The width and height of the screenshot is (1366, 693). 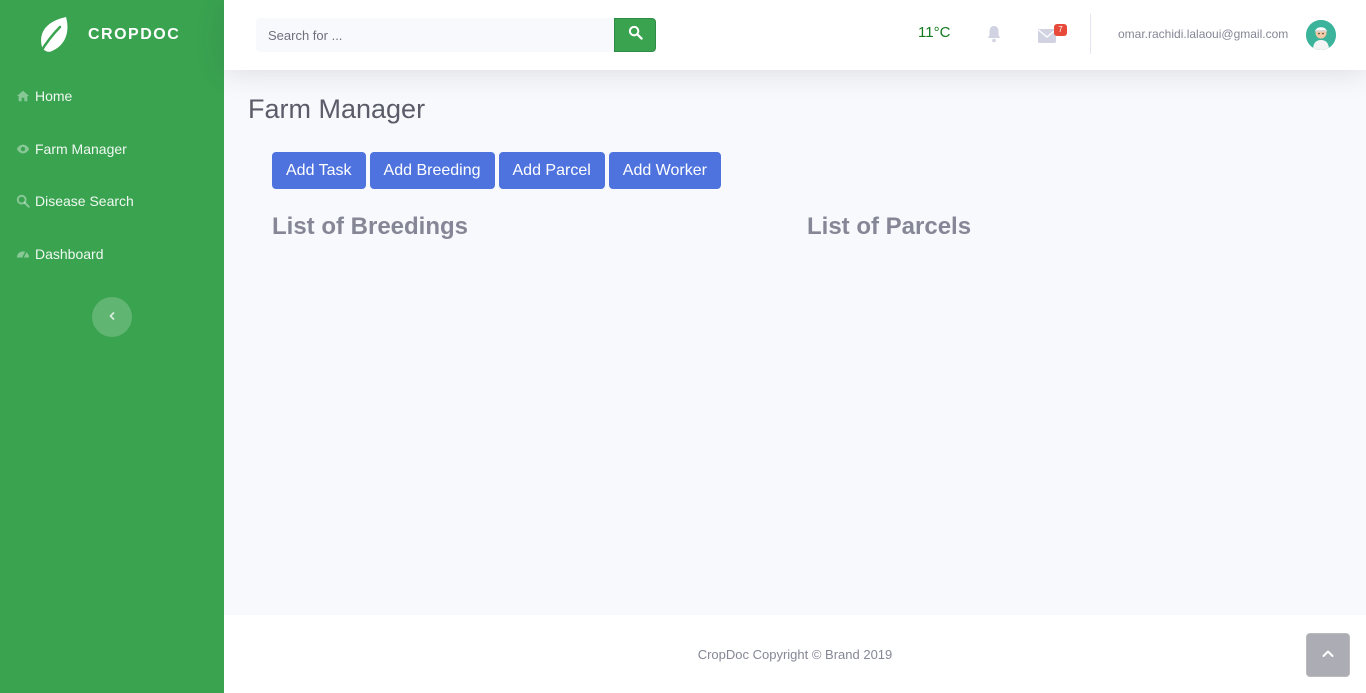 What do you see at coordinates (54, 96) in the screenshot?
I see `sidebar-item-label: Home` at bounding box center [54, 96].